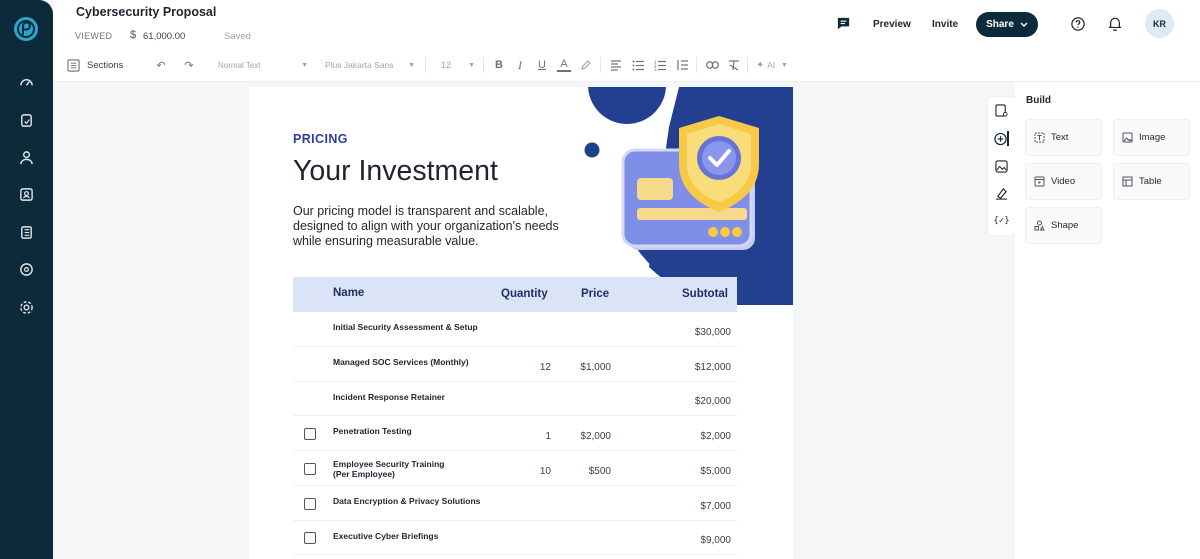 The width and height of the screenshot is (1200, 559). I want to click on align-left-icon, so click(616, 65).